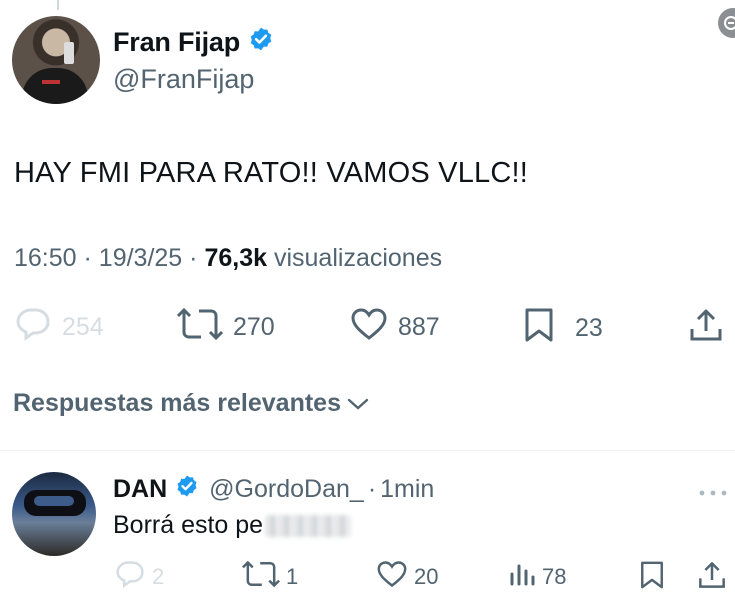 The width and height of the screenshot is (735, 602). I want to click on reply-like-count: 20, so click(426, 576).